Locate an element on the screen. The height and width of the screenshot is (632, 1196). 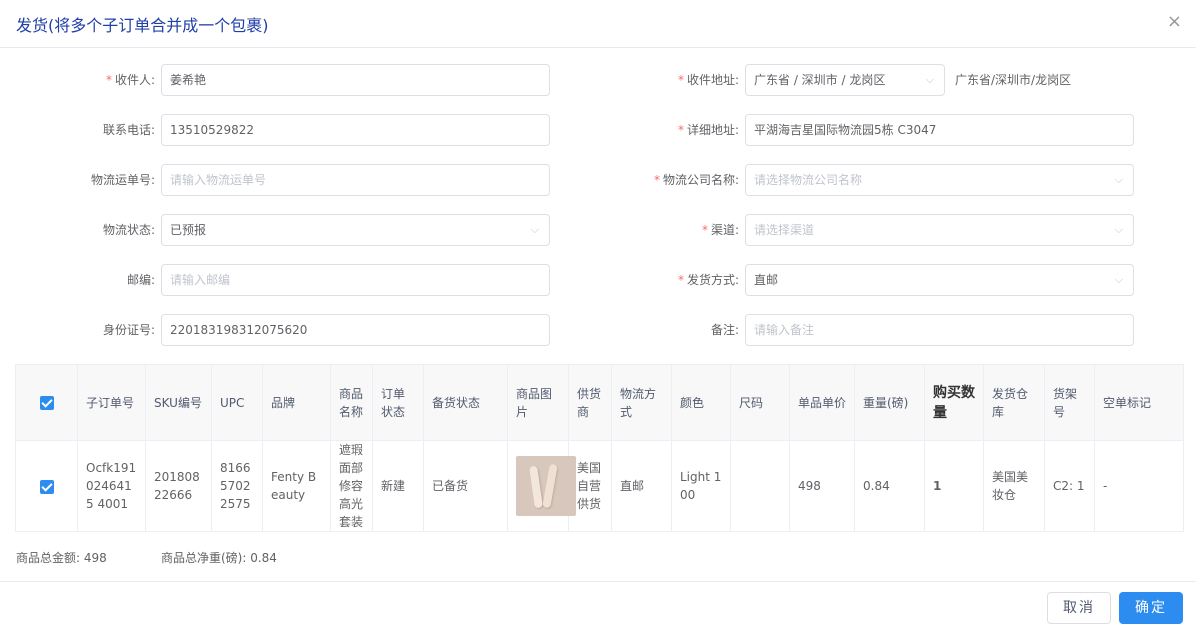
cell-stock-status: 已备货 is located at coordinates (465, 486).